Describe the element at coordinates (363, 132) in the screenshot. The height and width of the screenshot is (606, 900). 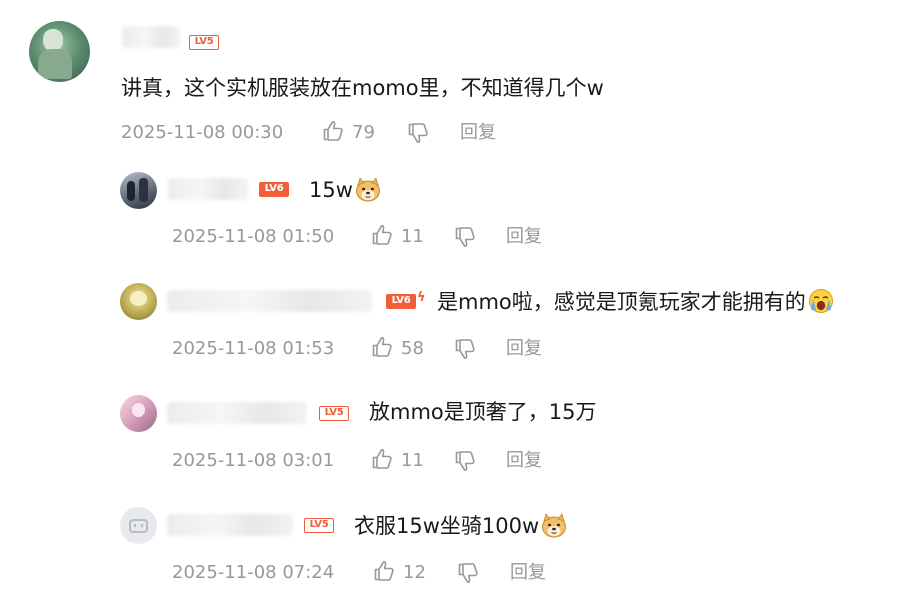
I see `like-count: 79` at that location.